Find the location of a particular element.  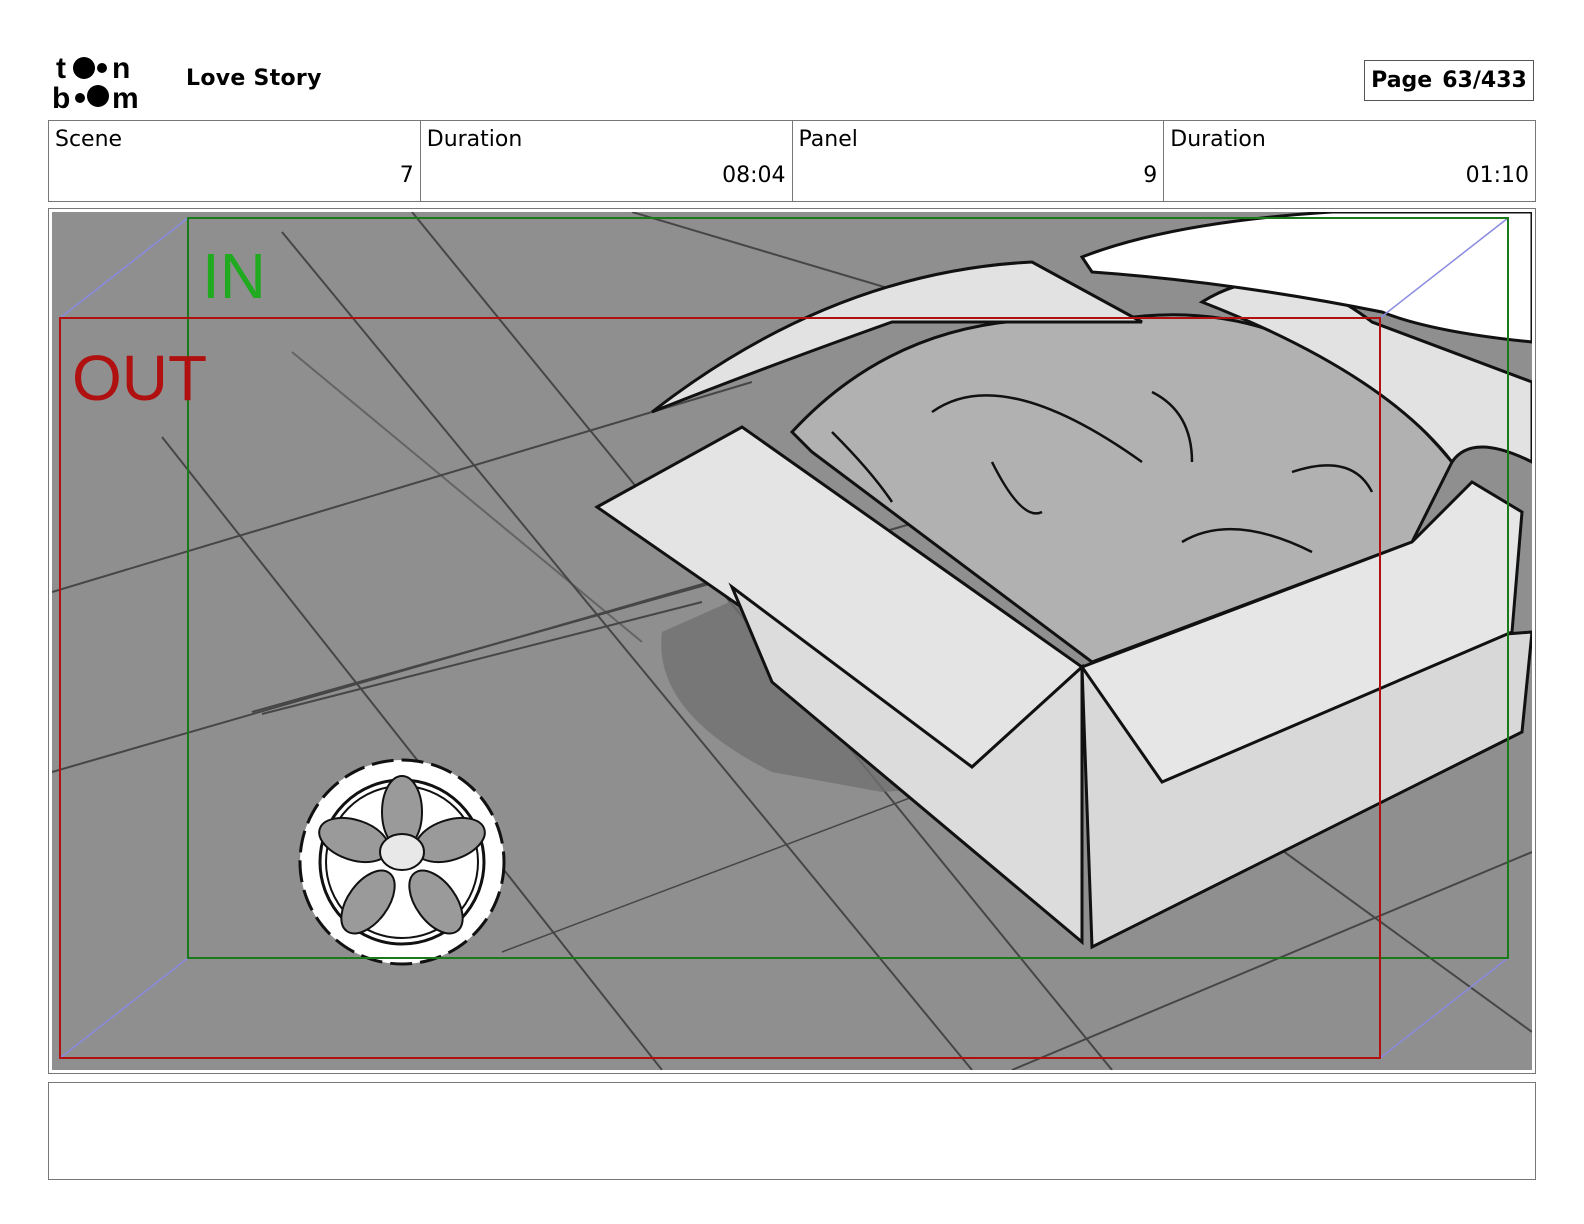

svg-text: n is located at coordinates (121, 68).